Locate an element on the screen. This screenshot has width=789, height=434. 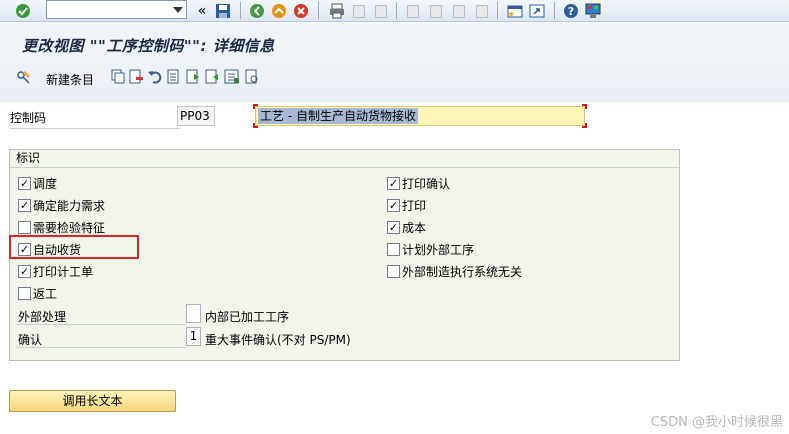
next-entry-icon is located at coordinates (212, 77).